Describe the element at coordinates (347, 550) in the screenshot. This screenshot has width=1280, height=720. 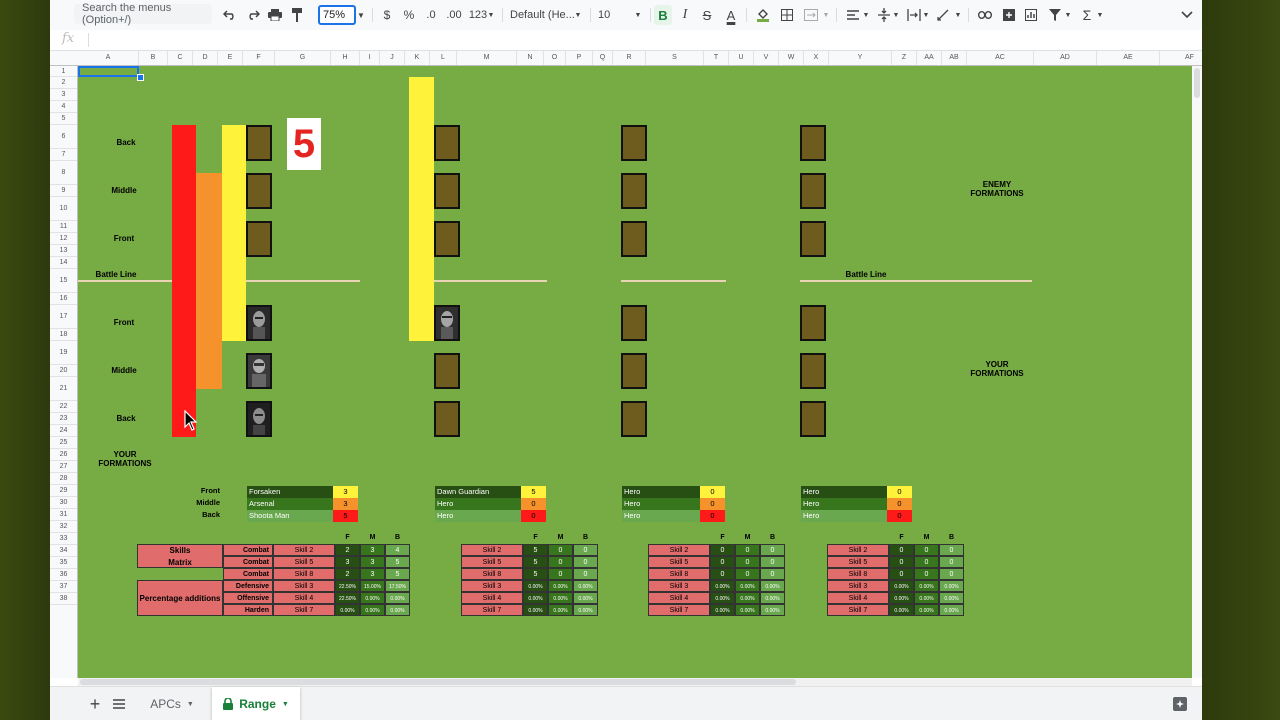
I see `matrix-value-cell: 2` at that location.